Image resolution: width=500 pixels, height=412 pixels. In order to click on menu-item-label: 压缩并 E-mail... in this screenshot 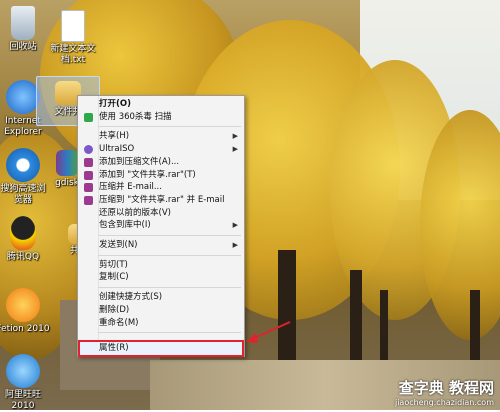, I will do `click(130, 187)`.